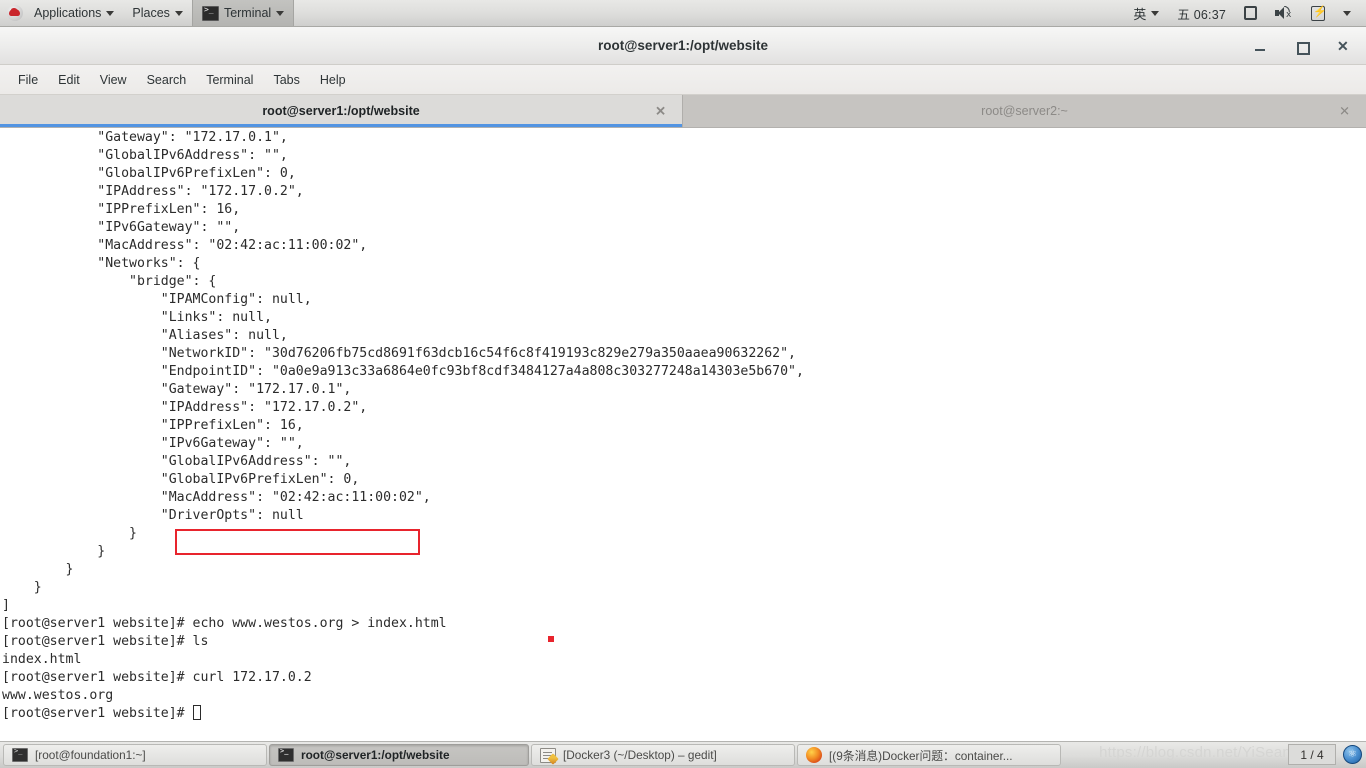 Image resolution: width=1366 pixels, height=768 pixels. I want to click on maximize-button, so click(1302, 46).